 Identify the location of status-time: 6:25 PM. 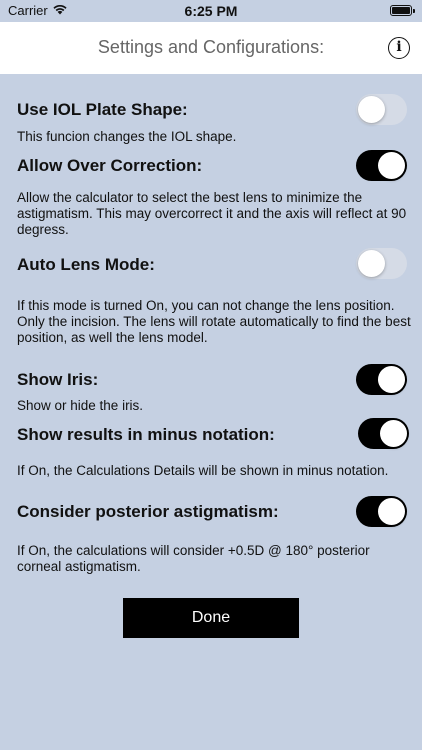
(211, 11).